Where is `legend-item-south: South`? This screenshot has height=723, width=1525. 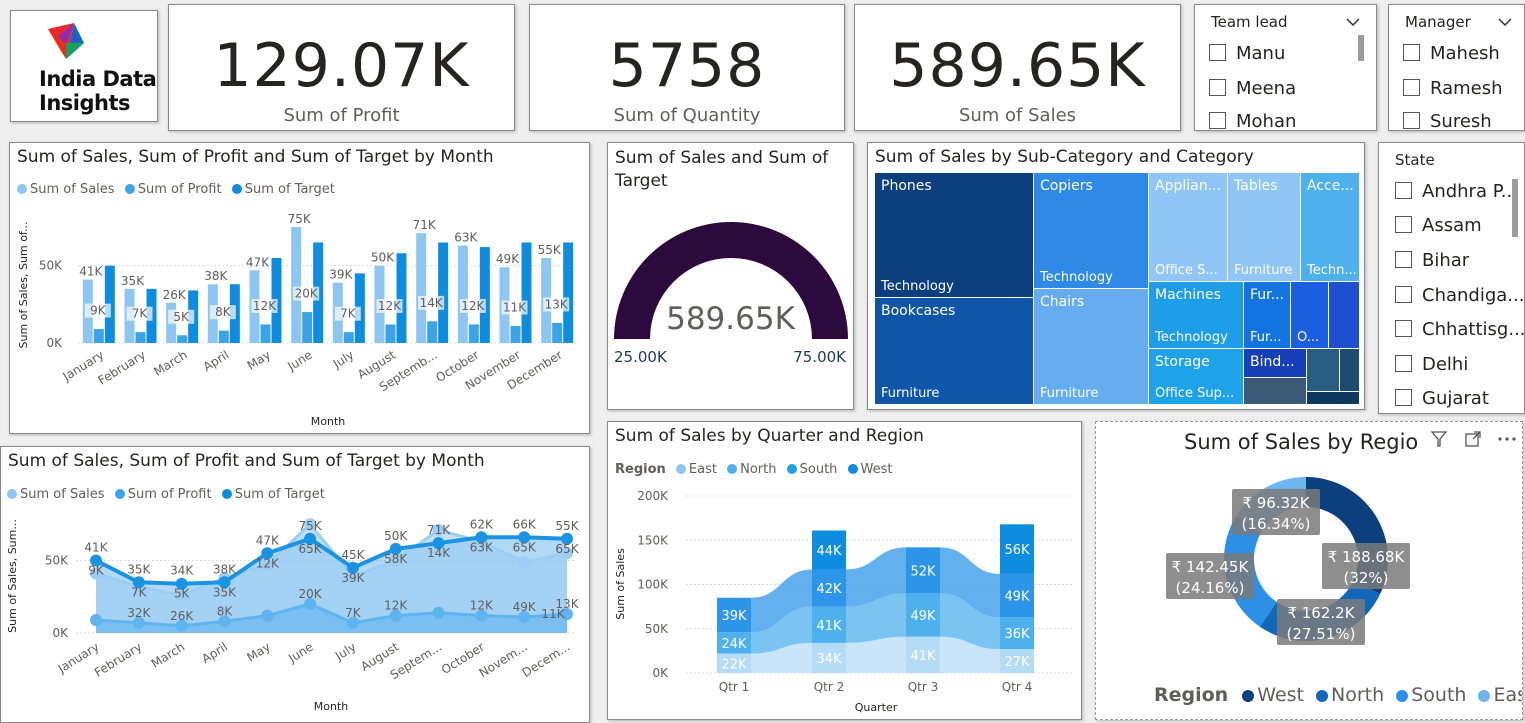 legend-item-south: South is located at coordinates (1431, 695).